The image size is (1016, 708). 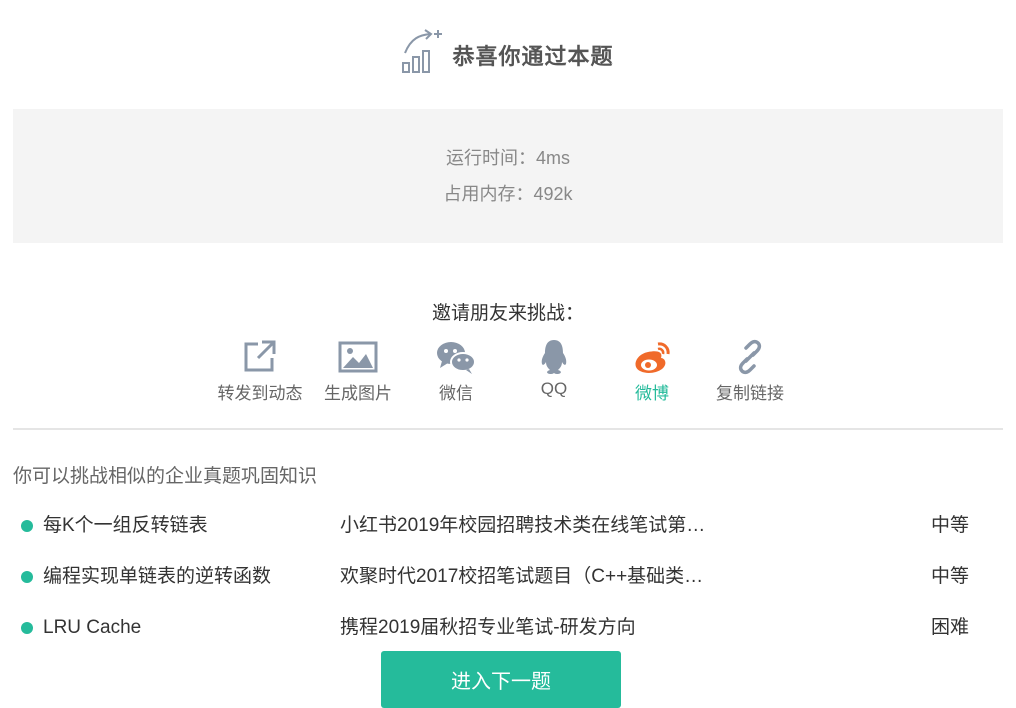 I want to click on result-header: 恭喜你通过本题, so click(x=508, y=51).